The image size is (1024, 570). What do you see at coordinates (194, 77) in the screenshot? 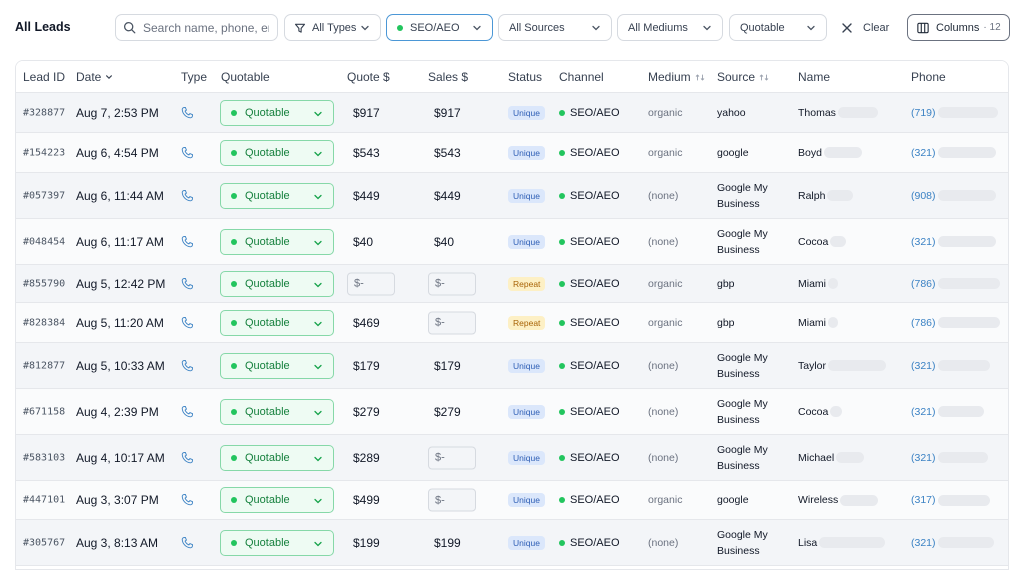
I see `header-type: Type` at bounding box center [194, 77].